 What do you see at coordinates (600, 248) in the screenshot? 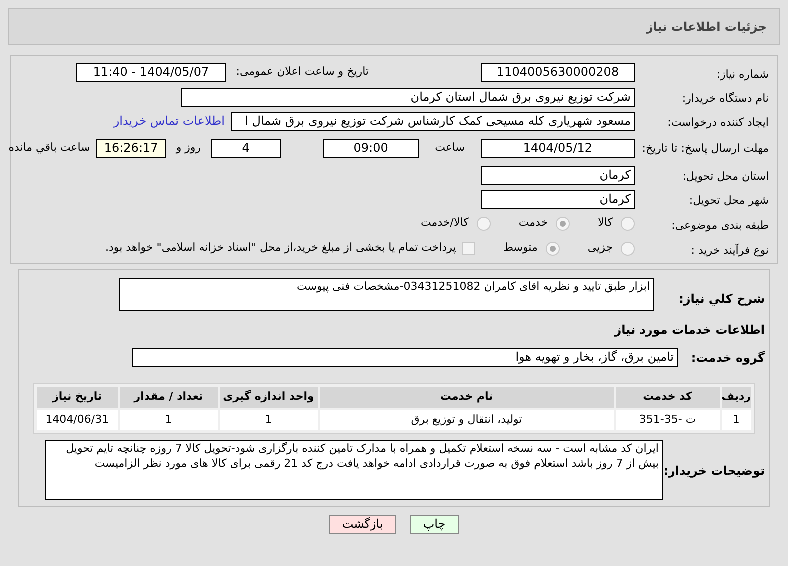
I see `field-label: جزیی` at bounding box center [600, 248].